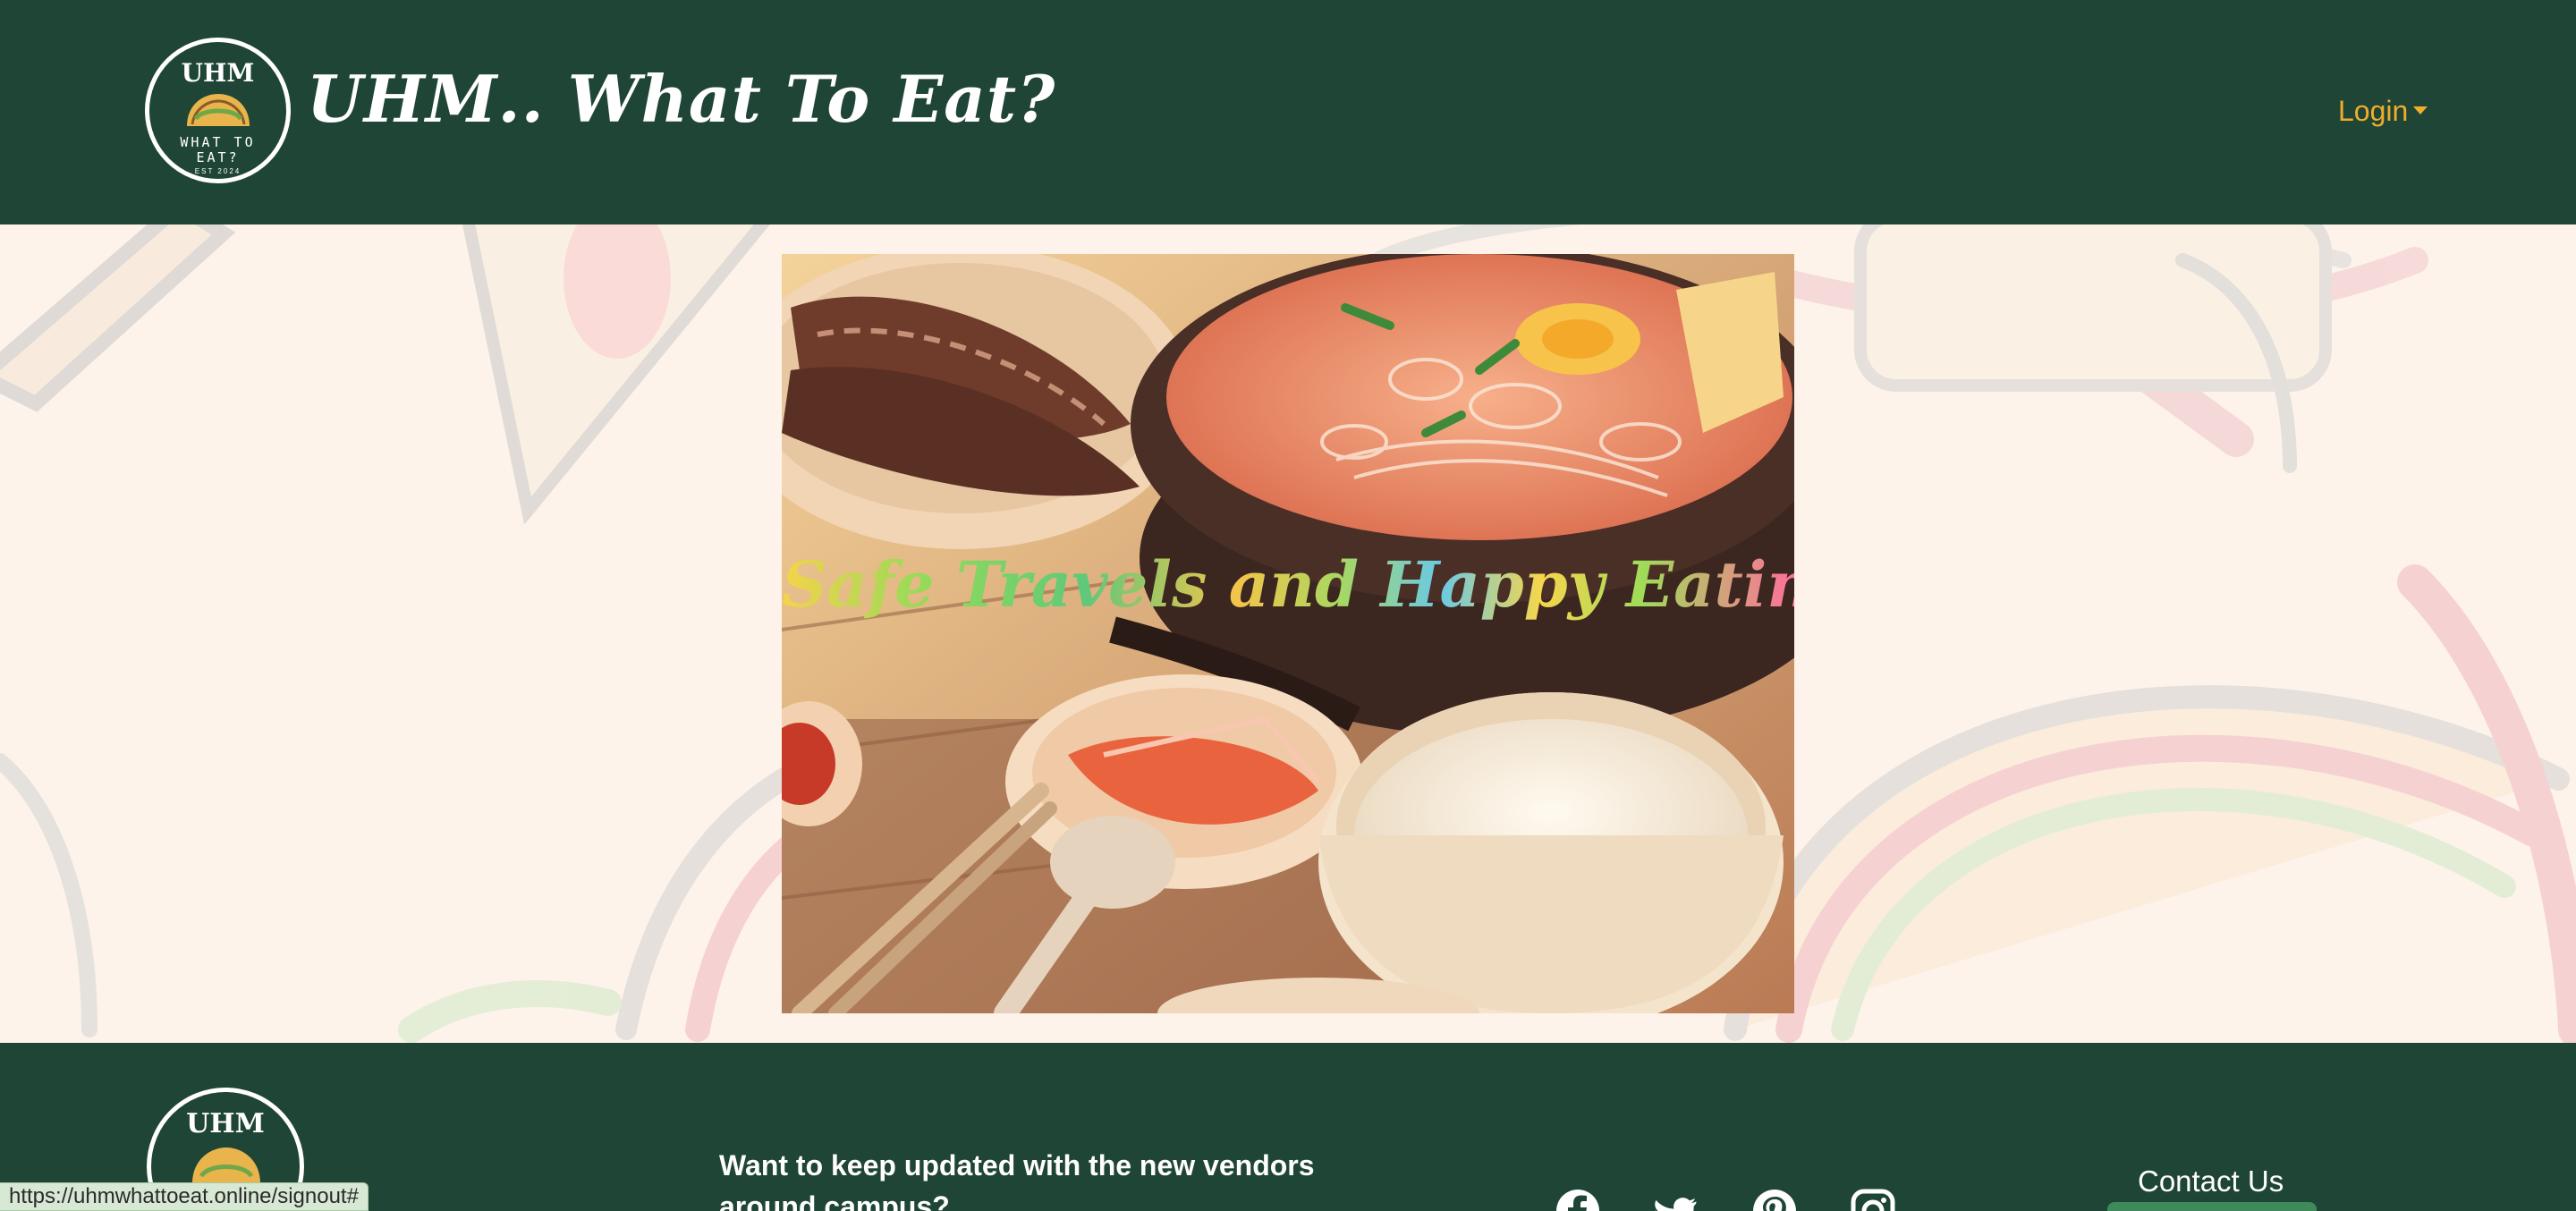  Describe the element at coordinates (2373, 111) in the screenshot. I see `login-label: Login` at that location.